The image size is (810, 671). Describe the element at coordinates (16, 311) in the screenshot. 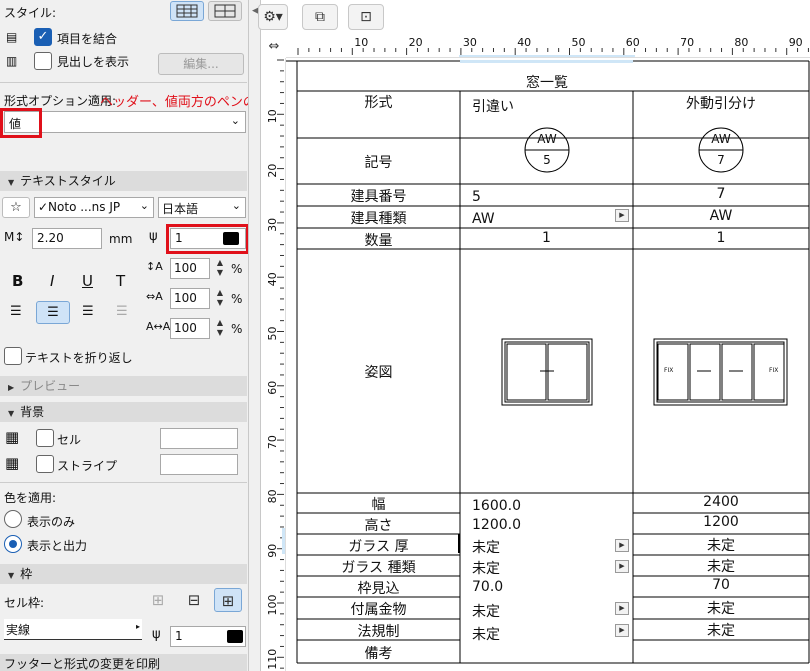

I see `align-left-icon: ☰` at that location.